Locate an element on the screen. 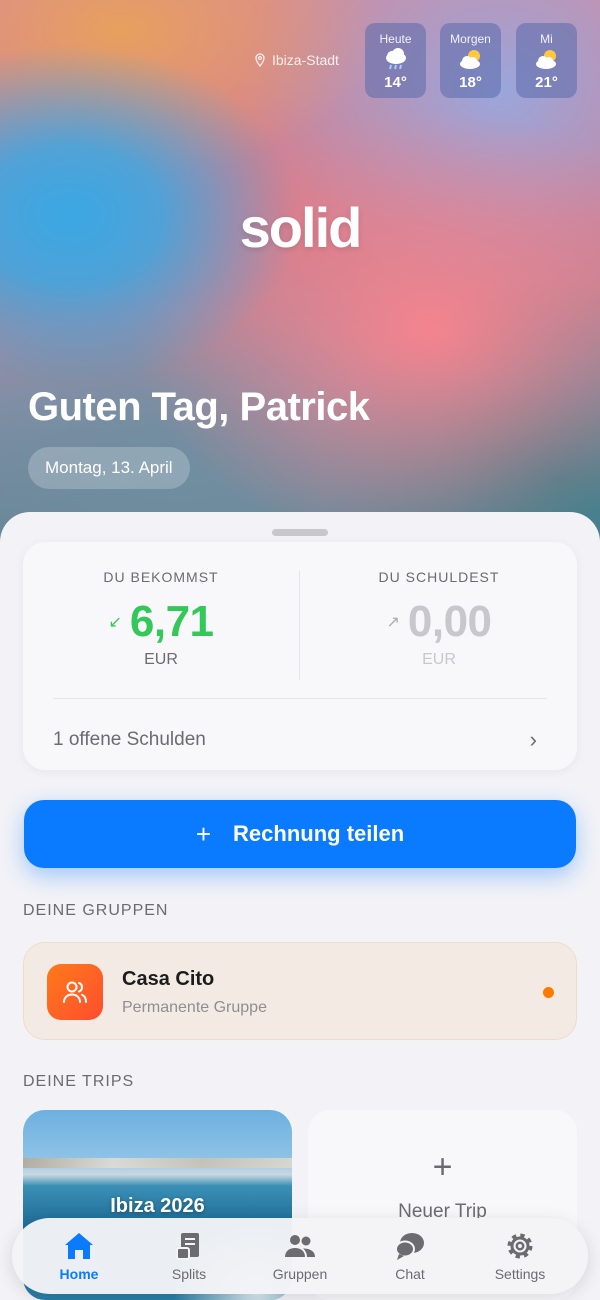 The image size is (600, 1300). tab-label: Gruppen is located at coordinates (300, 1274).